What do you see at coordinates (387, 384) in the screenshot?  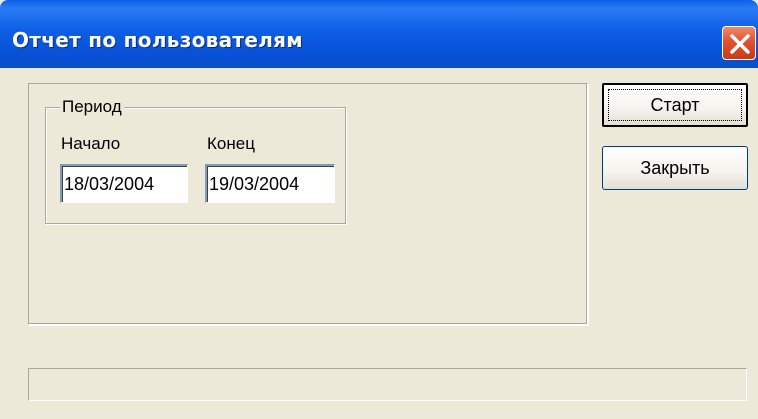 I see `status-bar` at bounding box center [387, 384].